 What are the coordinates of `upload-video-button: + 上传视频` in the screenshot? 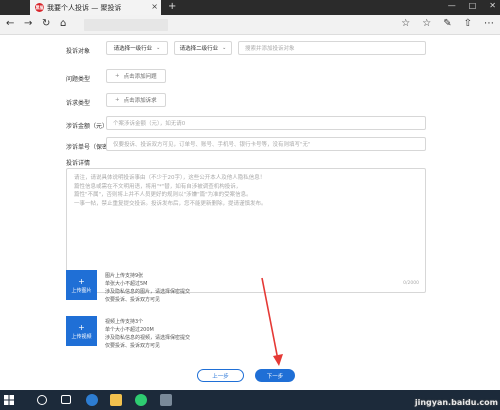 It's located at (81, 331).